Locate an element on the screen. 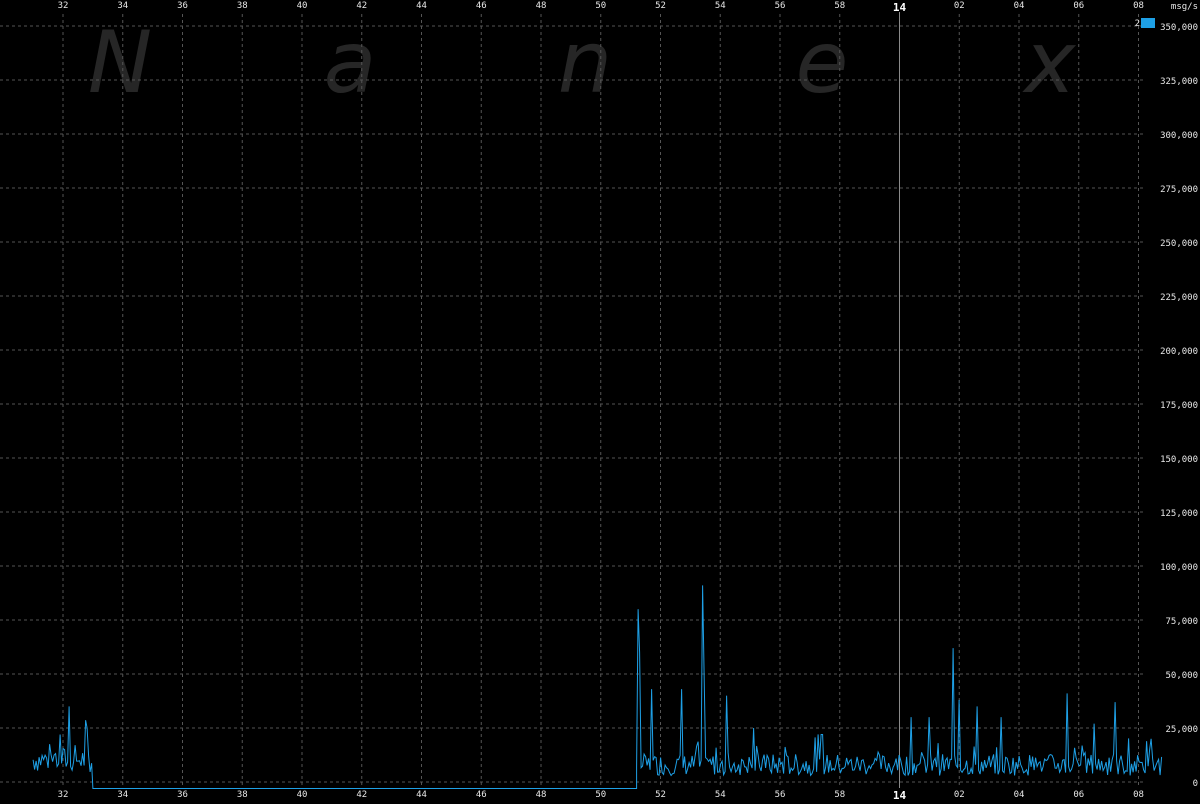 The height and width of the screenshot is (804, 1200). y-tick-label: 325,000 is located at coordinates (1179, 82).